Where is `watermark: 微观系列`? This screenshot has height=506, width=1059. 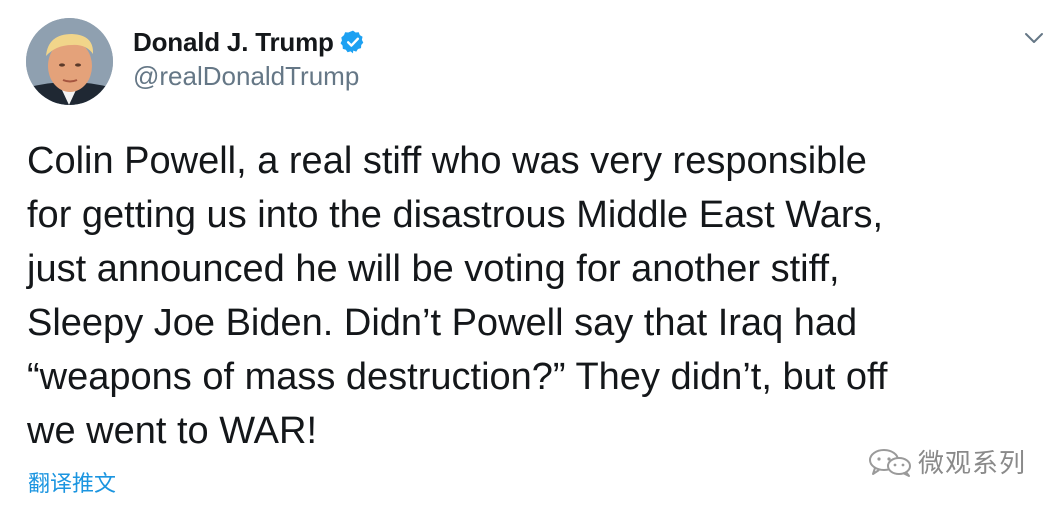
watermark: 微观系列 is located at coordinates (946, 461).